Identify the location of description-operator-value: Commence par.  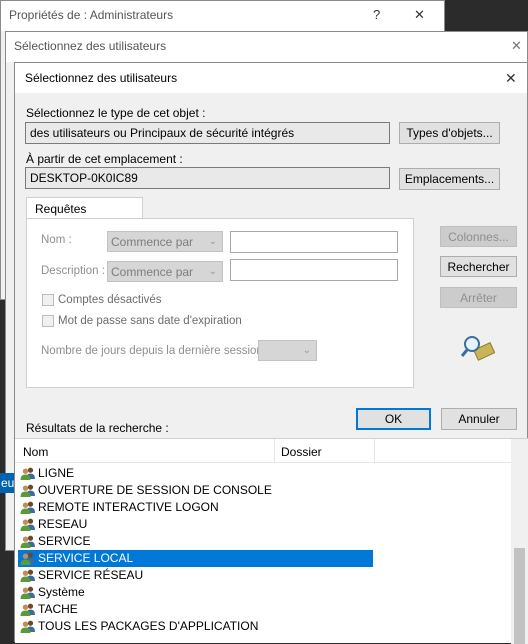
(152, 272).